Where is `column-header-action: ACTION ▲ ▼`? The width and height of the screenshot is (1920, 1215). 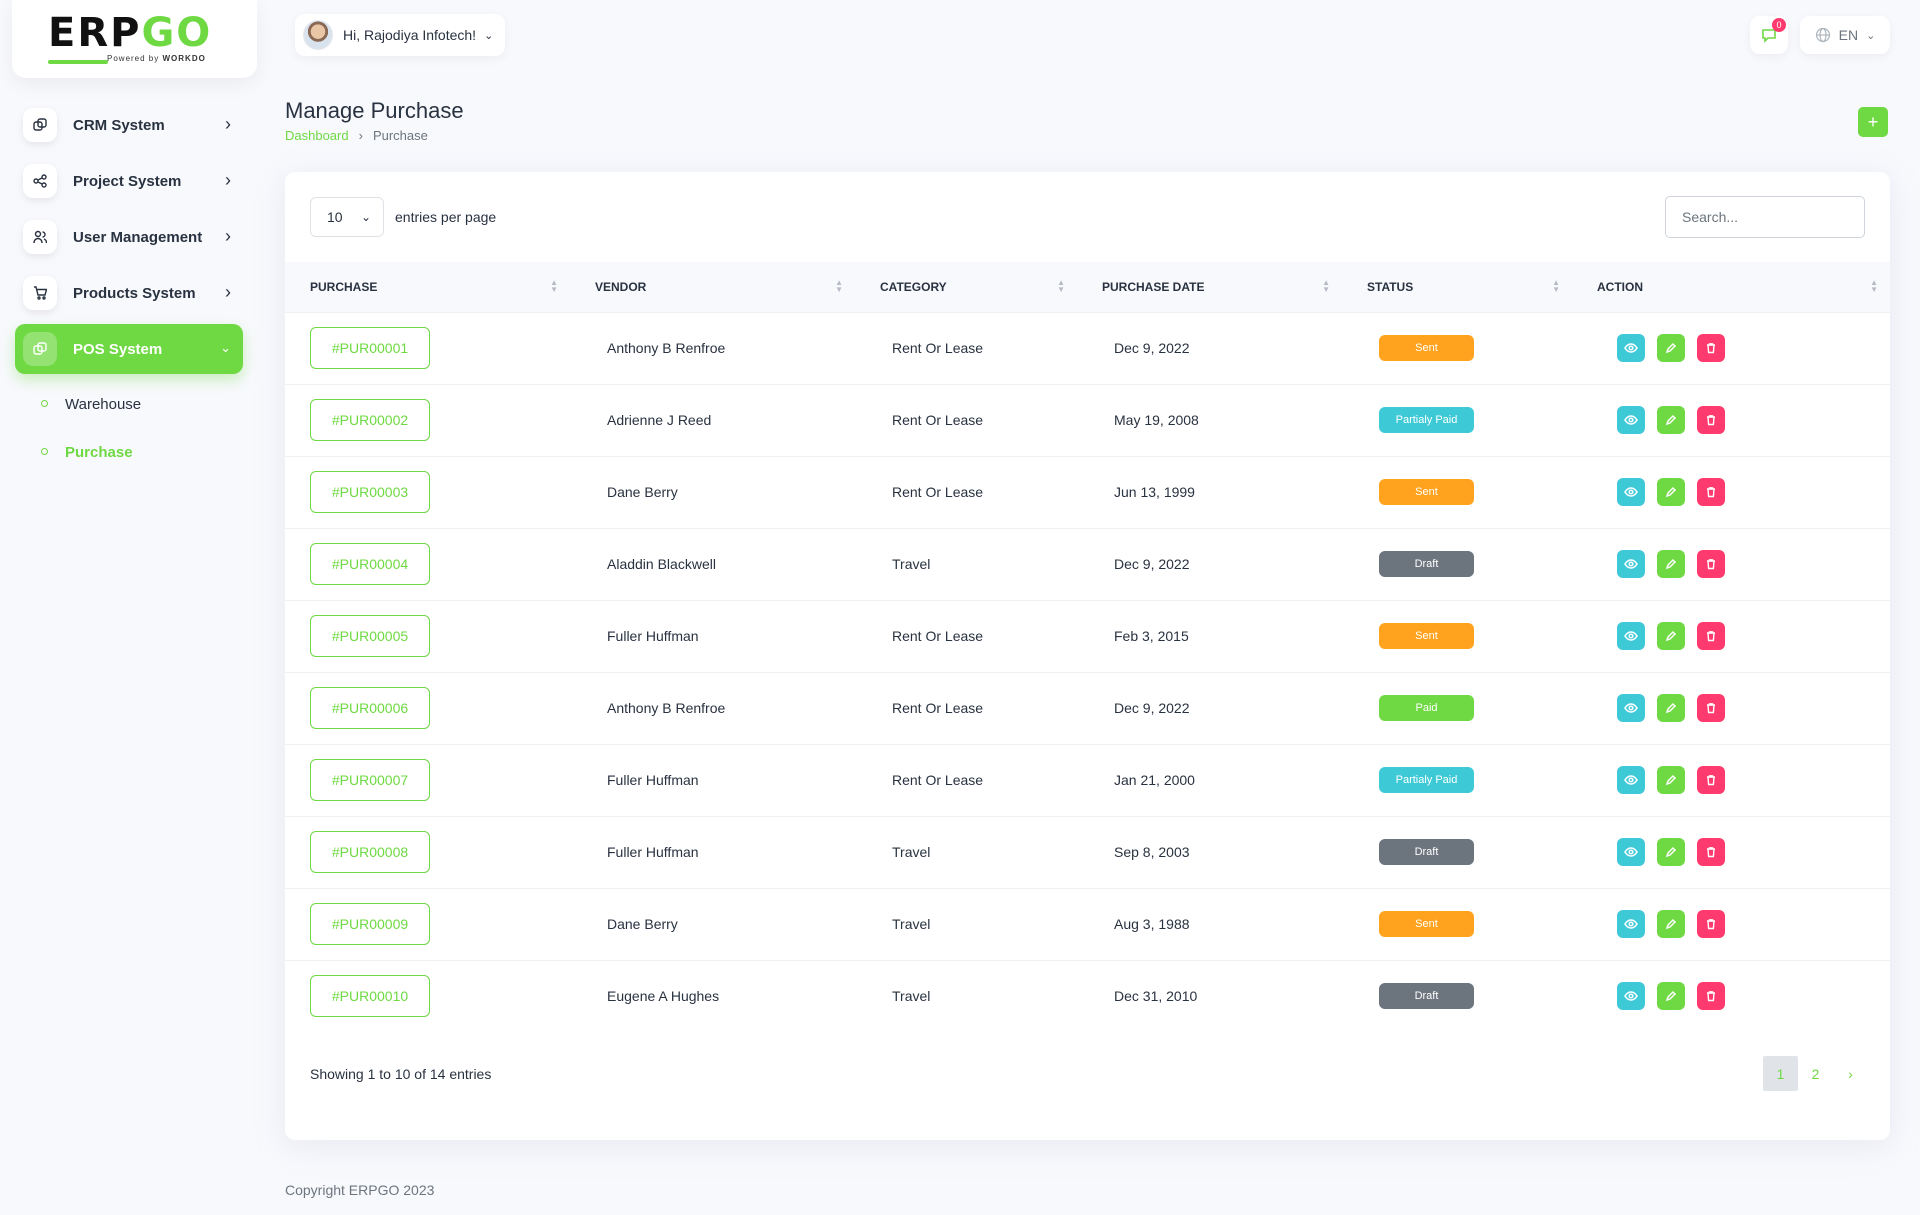 column-header-action: ACTION ▲ ▼ is located at coordinates (1731, 287).